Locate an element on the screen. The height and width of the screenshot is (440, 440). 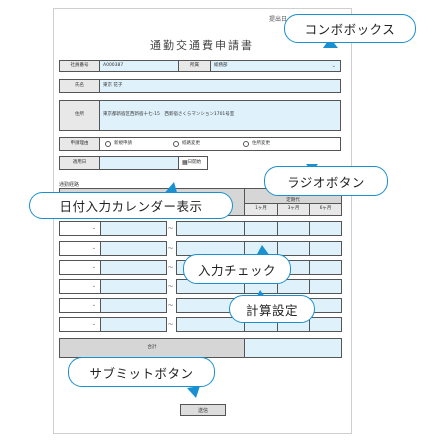
route-section-label: 通勤経路 is located at coordinates (69, 185).